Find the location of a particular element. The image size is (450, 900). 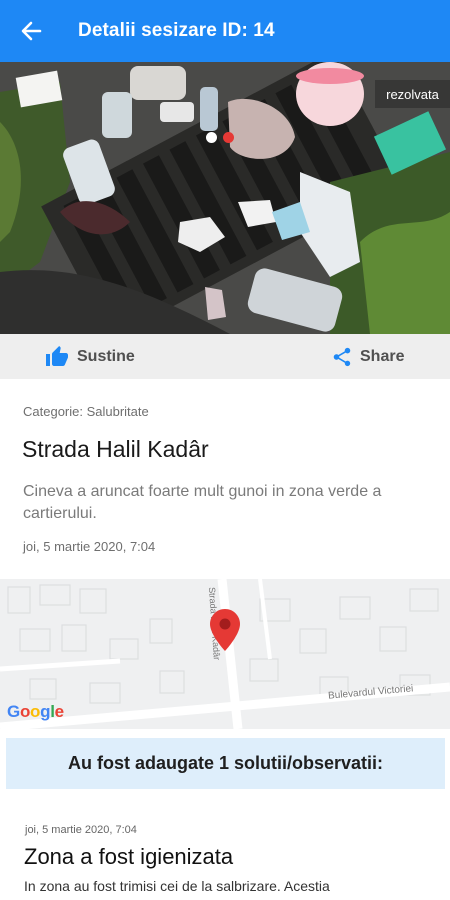

solutions-banner: Au fost adaugate 1 solutii/observatii: is located at coordinates (225, 763).